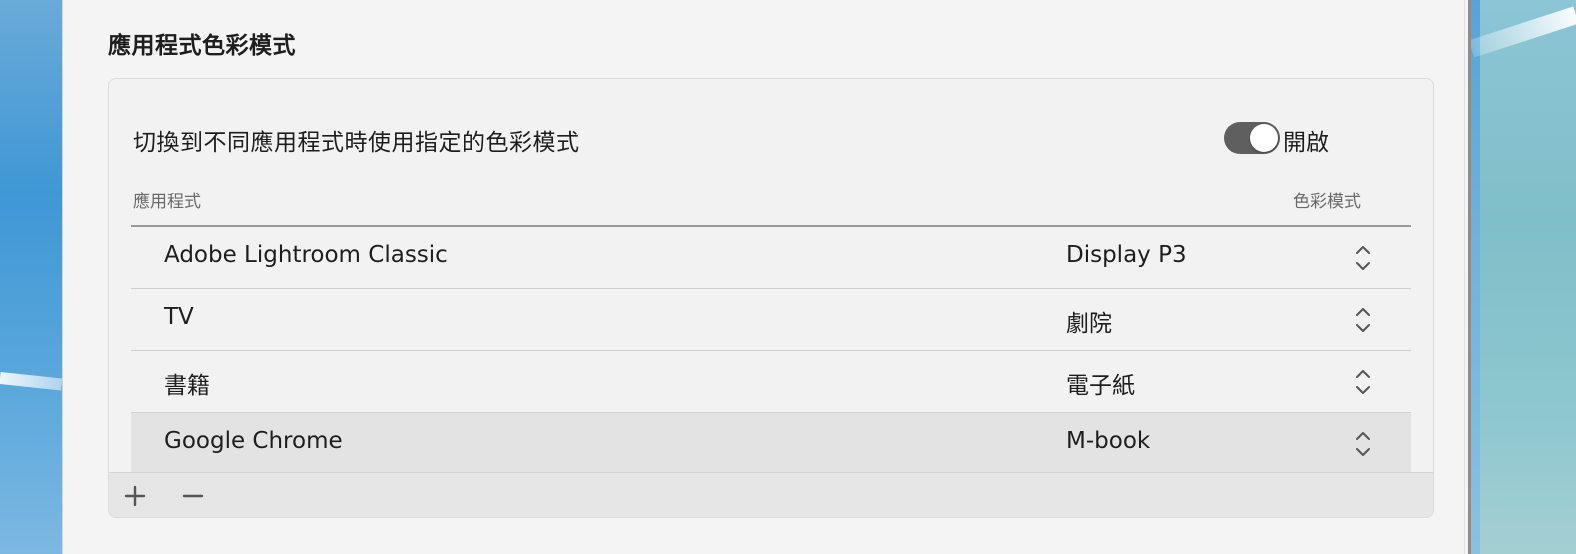 This screenshot has height=554, width=1576. Describe the element at coordinates (179, 317) in the screenshot. I see `row-app-name: TV` at that location.